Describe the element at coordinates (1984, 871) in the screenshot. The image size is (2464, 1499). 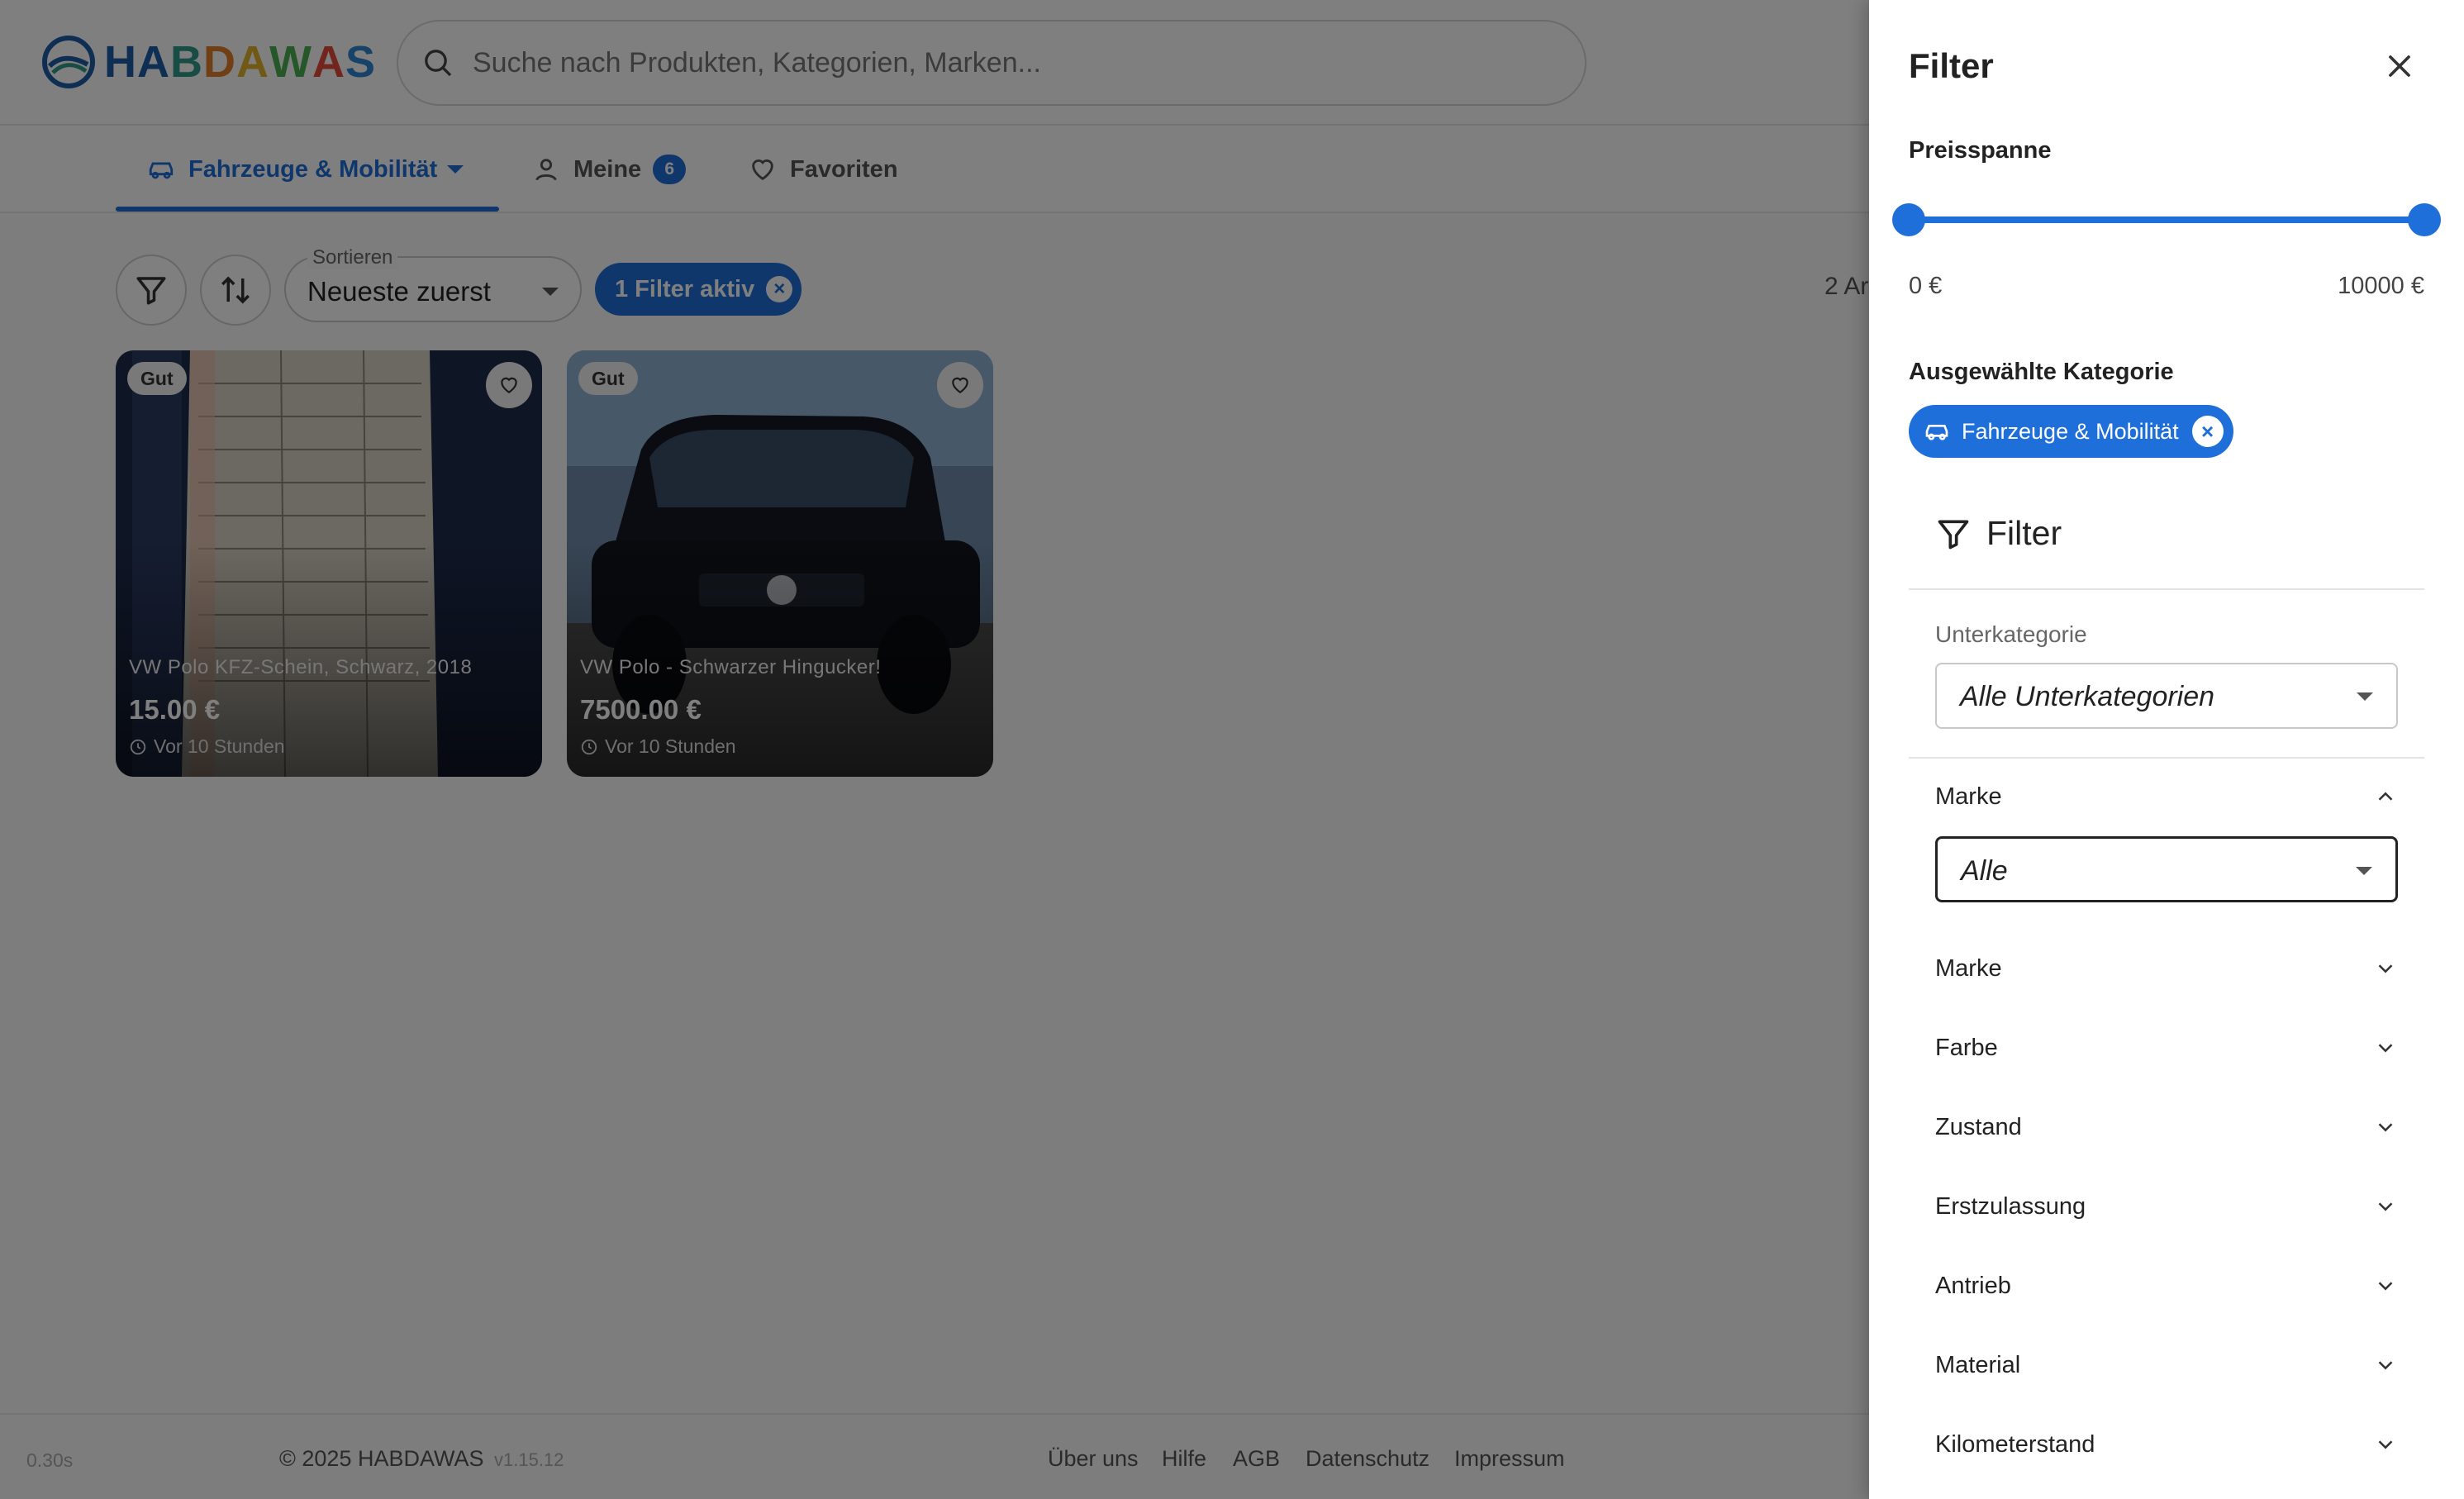
I see `brand-value: Alle` at that location.